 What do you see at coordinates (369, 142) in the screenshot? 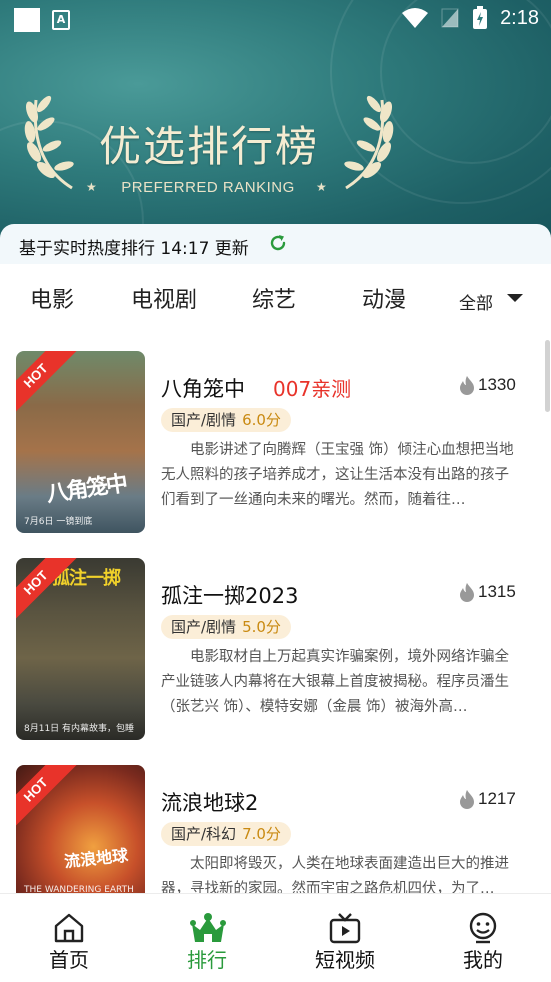
I see `laurel-right-icon` at bounding box center [369, 142].